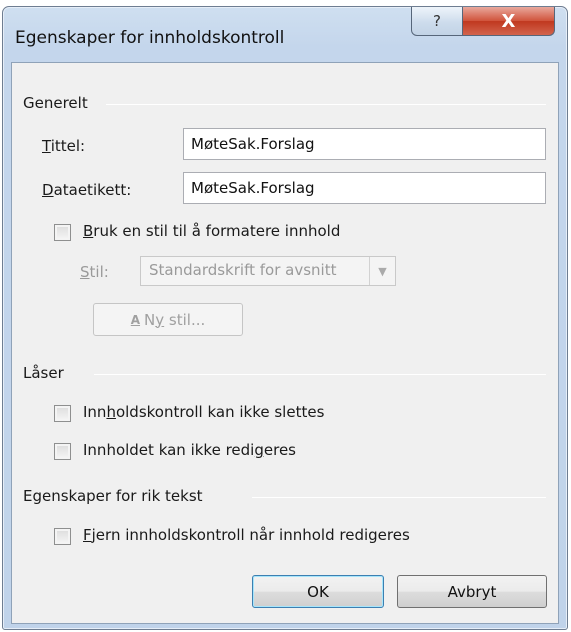  Describe the element at coordinates (94, 272) in the screenshot. I see `style-label: Stil:` at that location.